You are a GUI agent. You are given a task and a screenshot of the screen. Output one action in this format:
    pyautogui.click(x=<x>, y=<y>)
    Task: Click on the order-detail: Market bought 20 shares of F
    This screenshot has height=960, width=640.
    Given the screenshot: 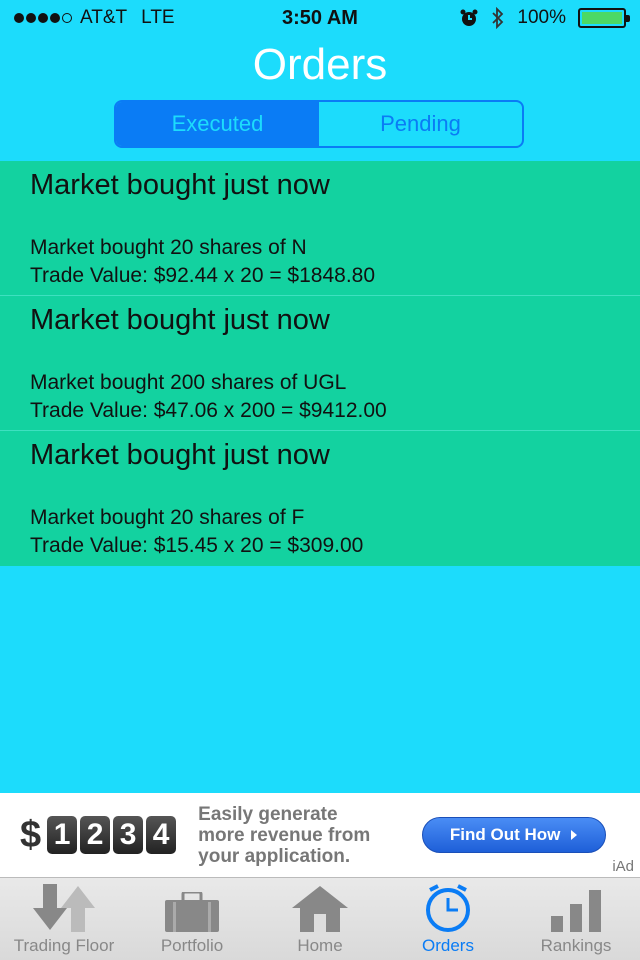 What is the action you would take?
    pyautogui.click(x=167, y=517)
    